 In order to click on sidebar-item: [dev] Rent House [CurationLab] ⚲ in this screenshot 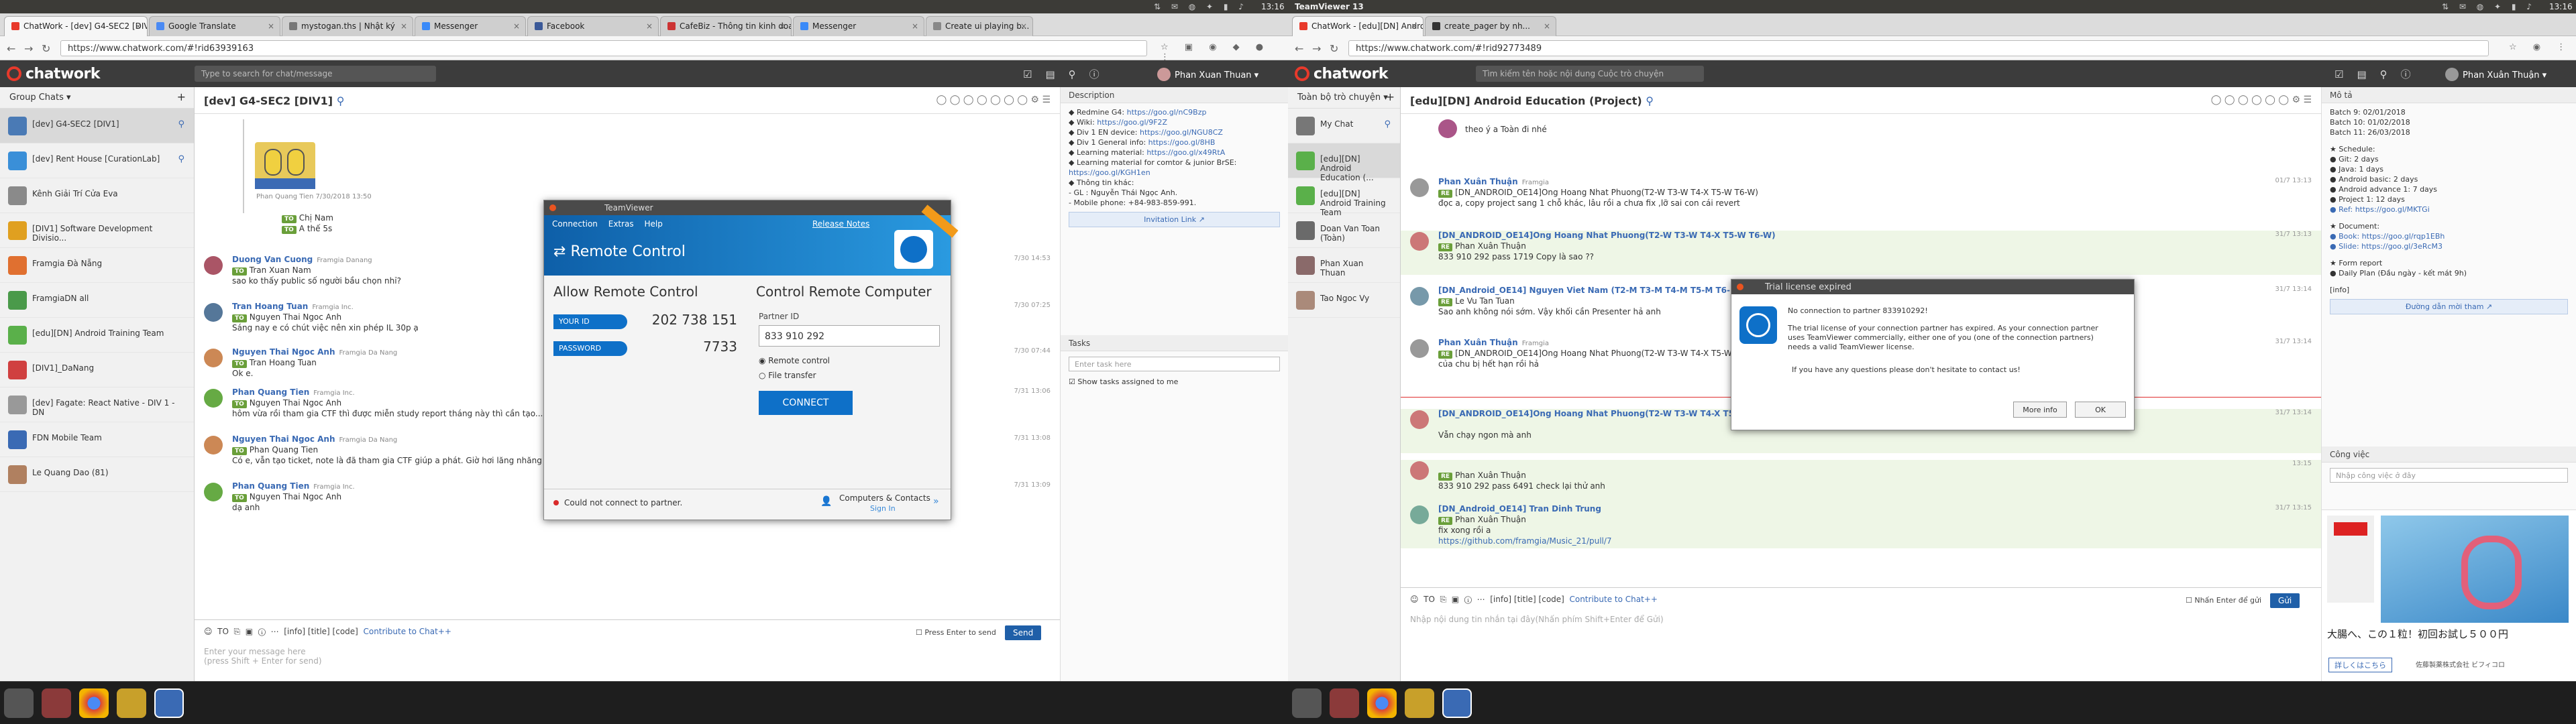, I will do `click(97, 160)`.